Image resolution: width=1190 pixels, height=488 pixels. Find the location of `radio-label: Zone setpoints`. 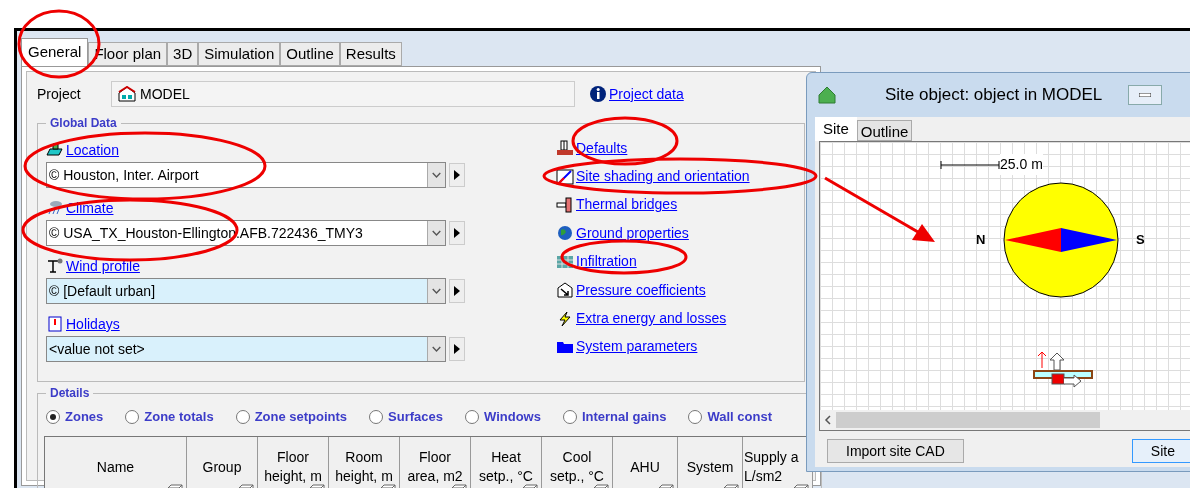

radio-label: Zone setpoints is located at coordinates (301, 417).